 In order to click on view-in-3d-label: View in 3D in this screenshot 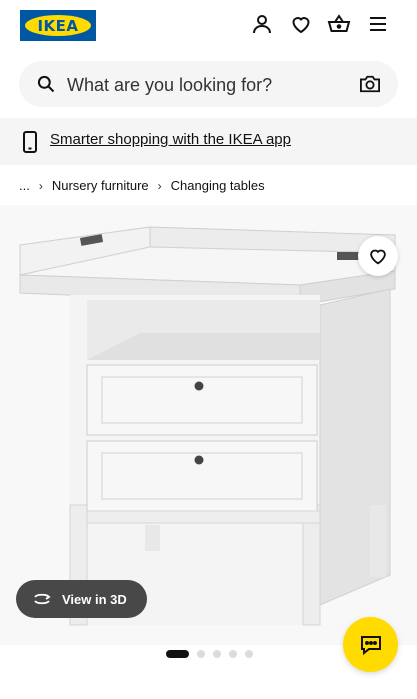, I will do `click(94, 599)`.